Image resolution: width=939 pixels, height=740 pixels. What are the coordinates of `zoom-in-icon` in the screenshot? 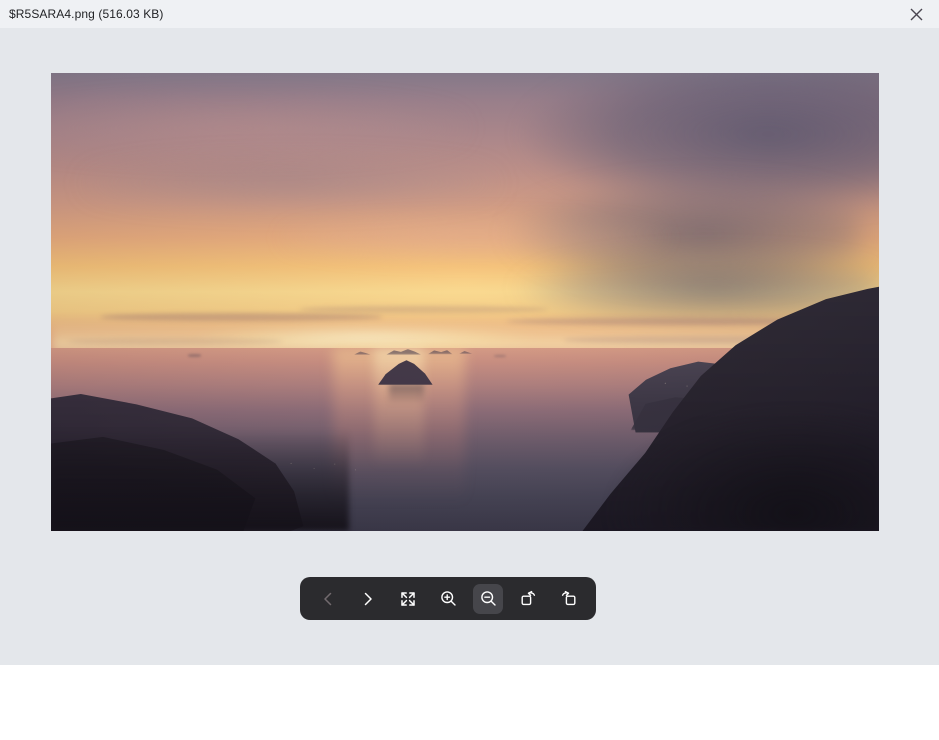 It's located at (448, 598).